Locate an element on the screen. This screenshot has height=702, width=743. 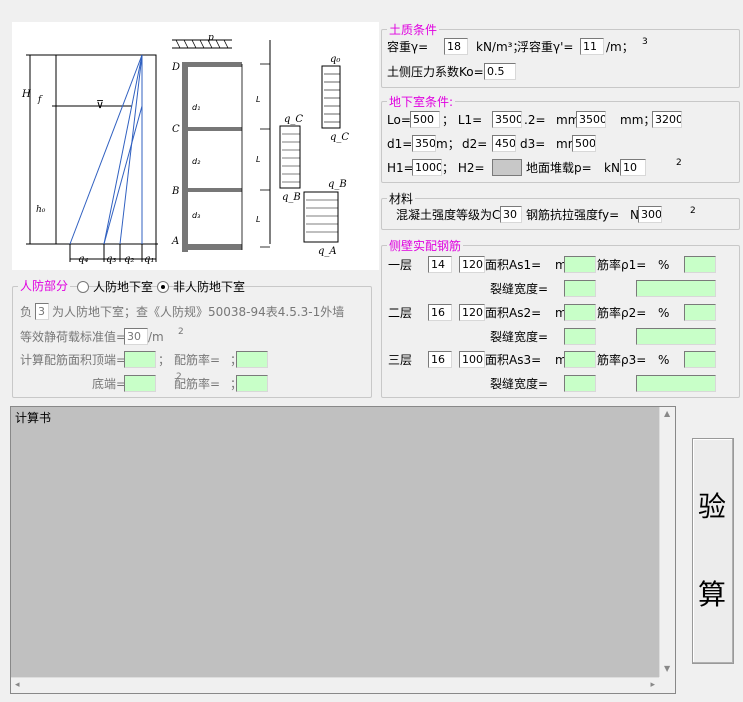
label-qB: q_B is located at coordinates (291, 197).